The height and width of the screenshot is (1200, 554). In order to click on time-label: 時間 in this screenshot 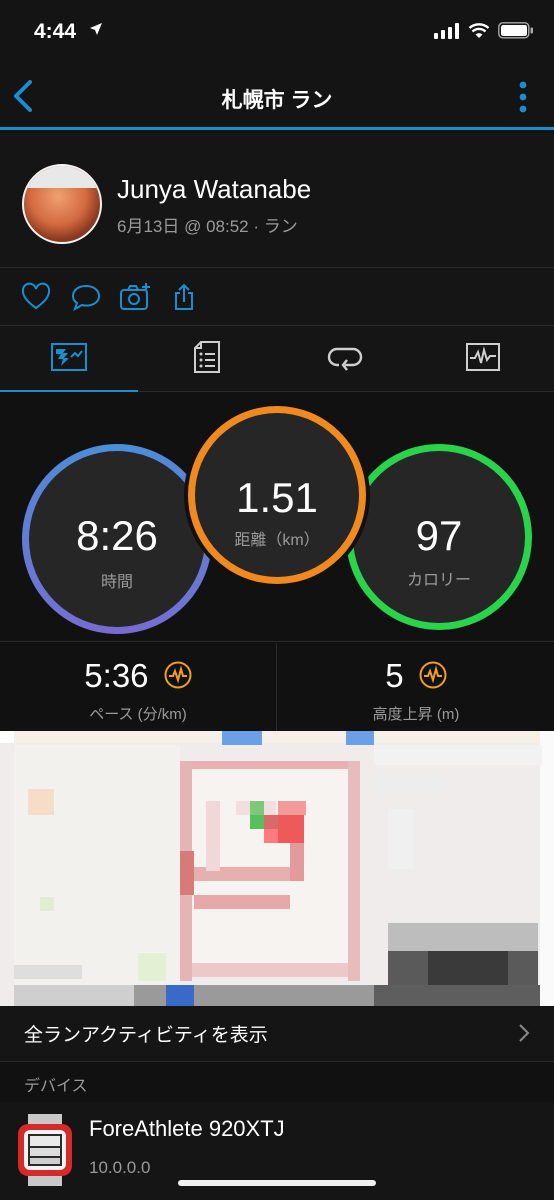, I will do `click(116, 582)`.